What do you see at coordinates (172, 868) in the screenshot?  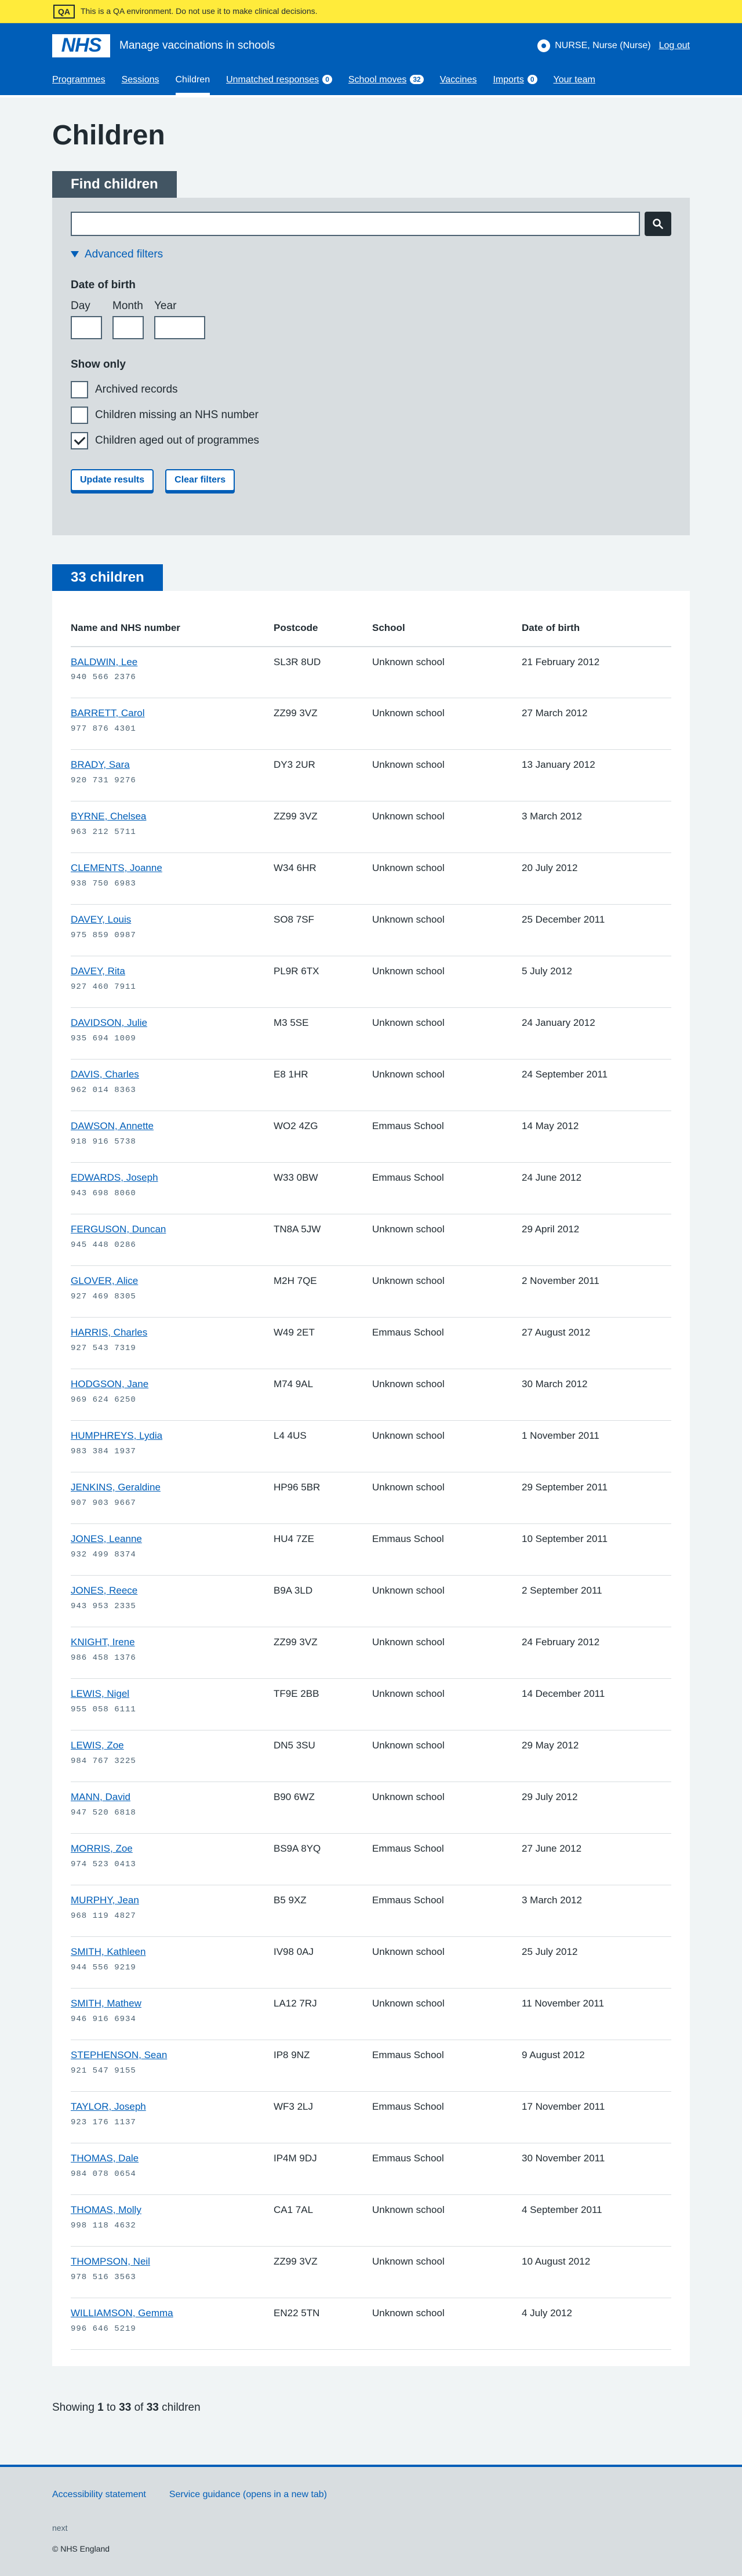 I see `child-name-link: CLEMENTS, Joanne` at bounding box center [172, 868].